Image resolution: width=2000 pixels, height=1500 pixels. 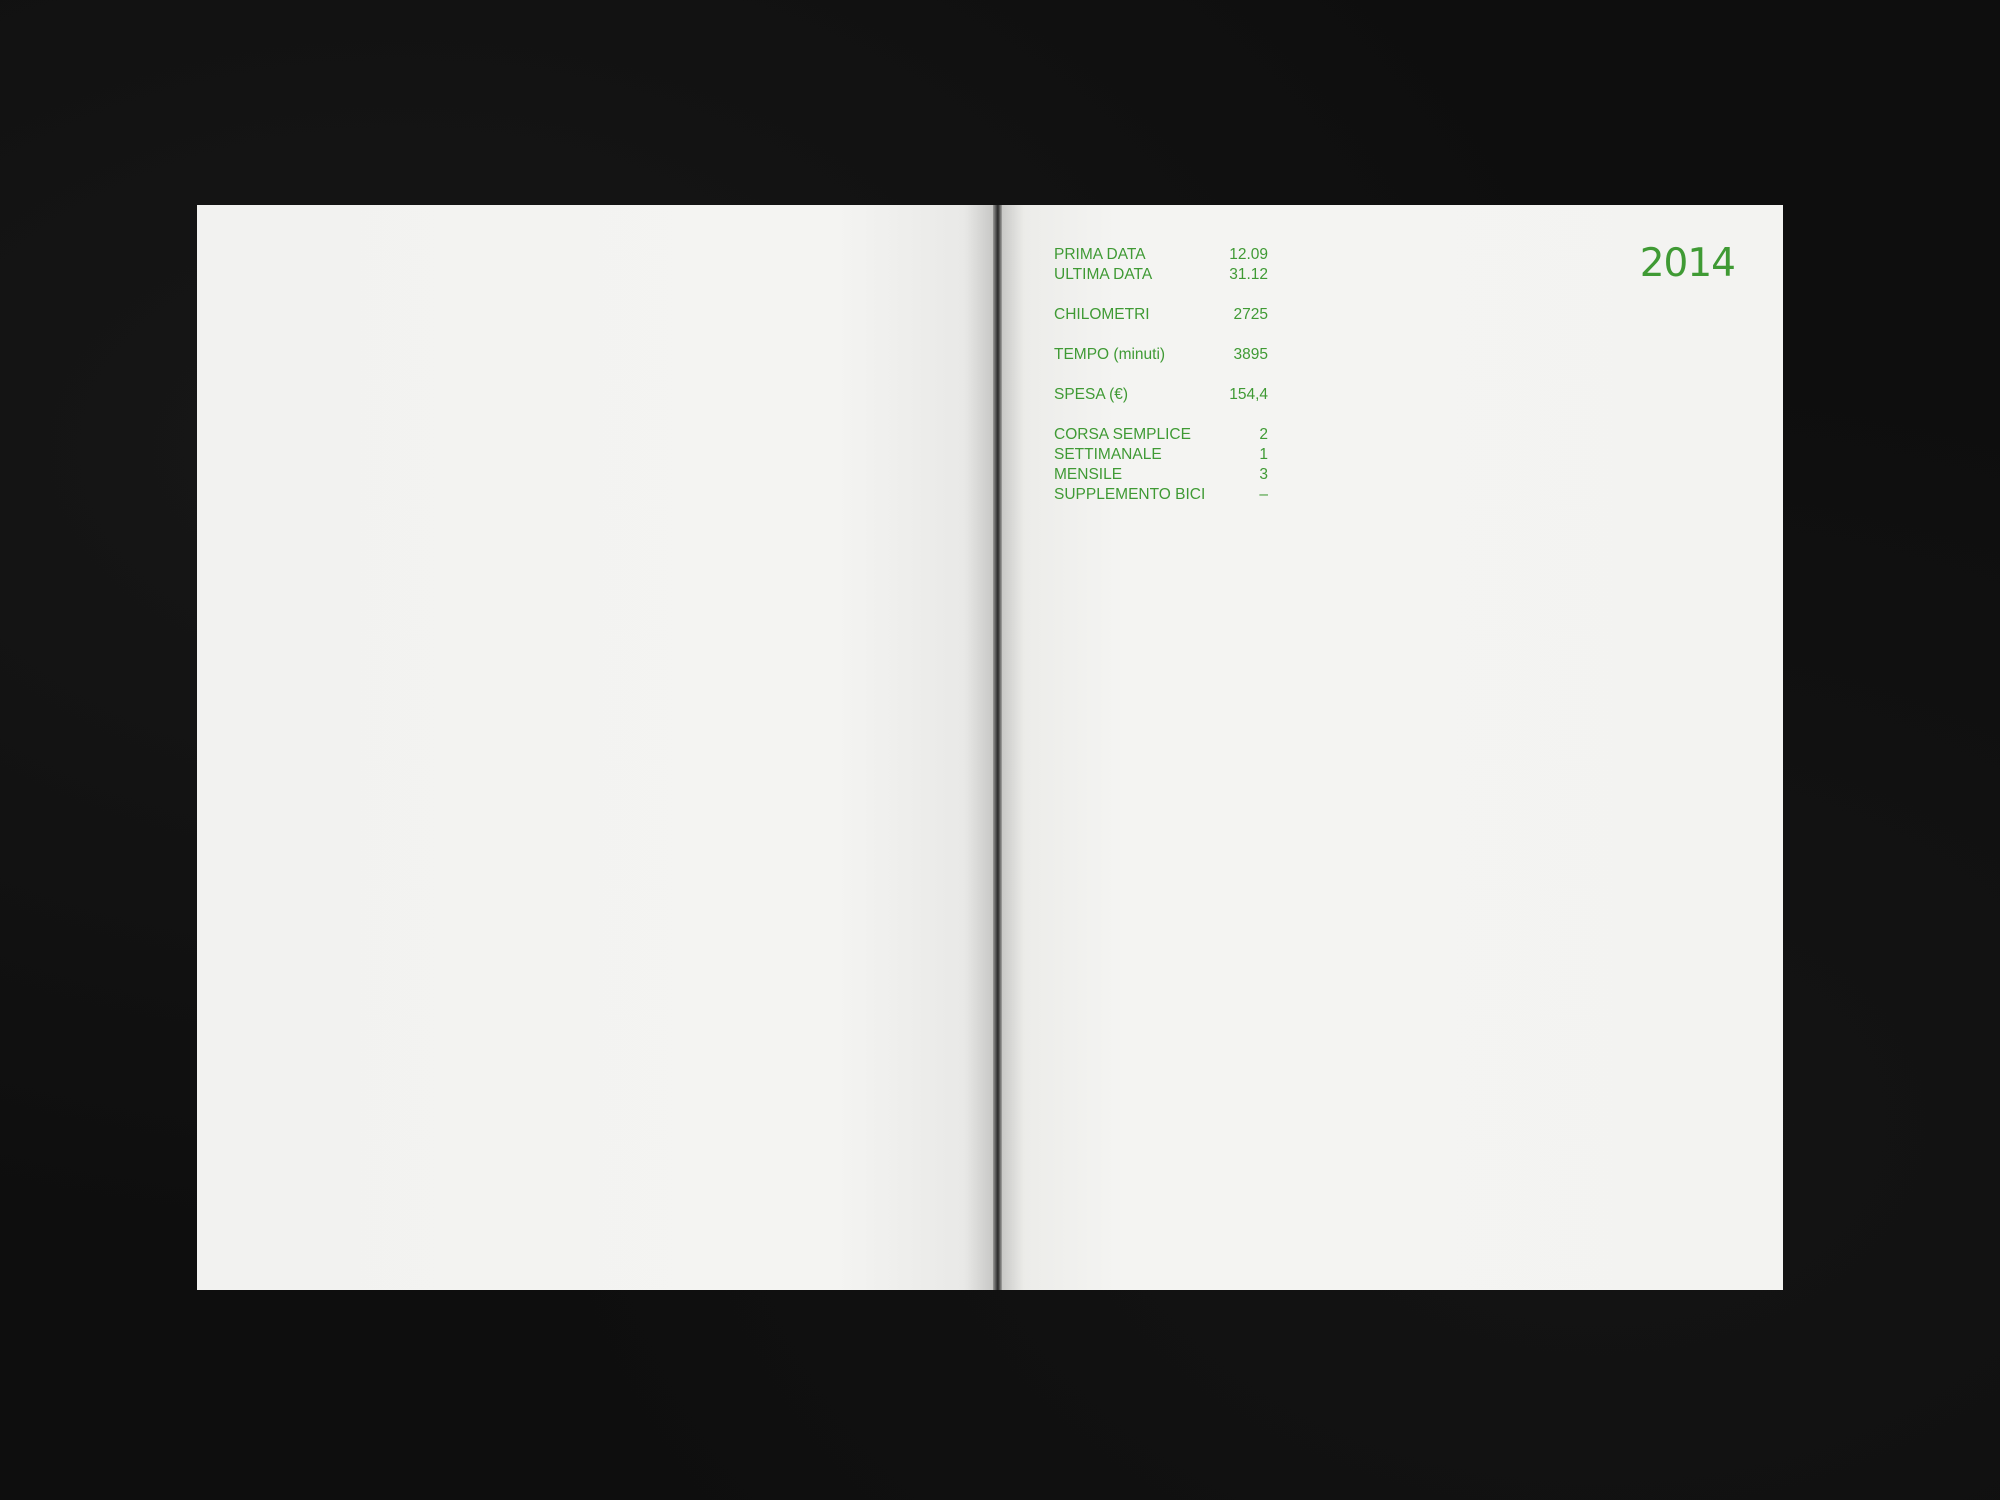 I want to click on stat-row: SPESA (€) 154,4, so click(x=1161, y=395).